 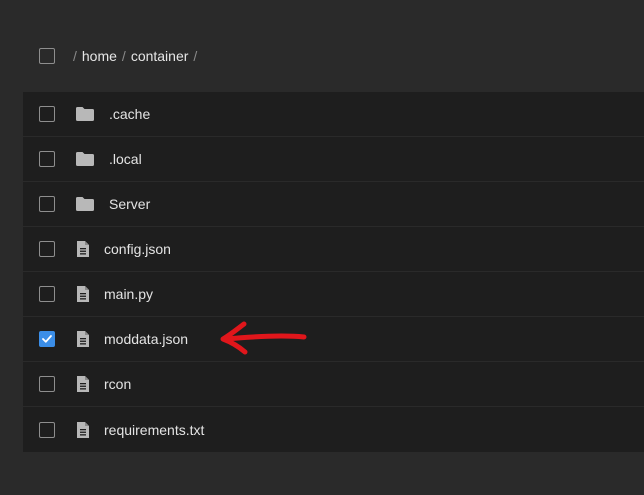 I want to click on list-item: Server, so click(x=333, y=204).